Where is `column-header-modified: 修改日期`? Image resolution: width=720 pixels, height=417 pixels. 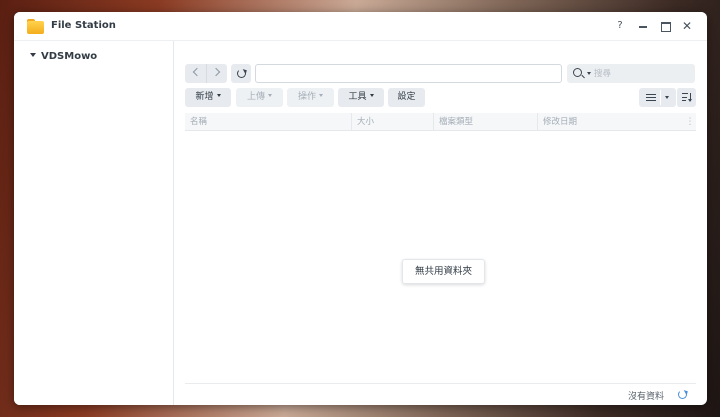
column-header-modified: 修改日期 is located at coordinates (611, 122).